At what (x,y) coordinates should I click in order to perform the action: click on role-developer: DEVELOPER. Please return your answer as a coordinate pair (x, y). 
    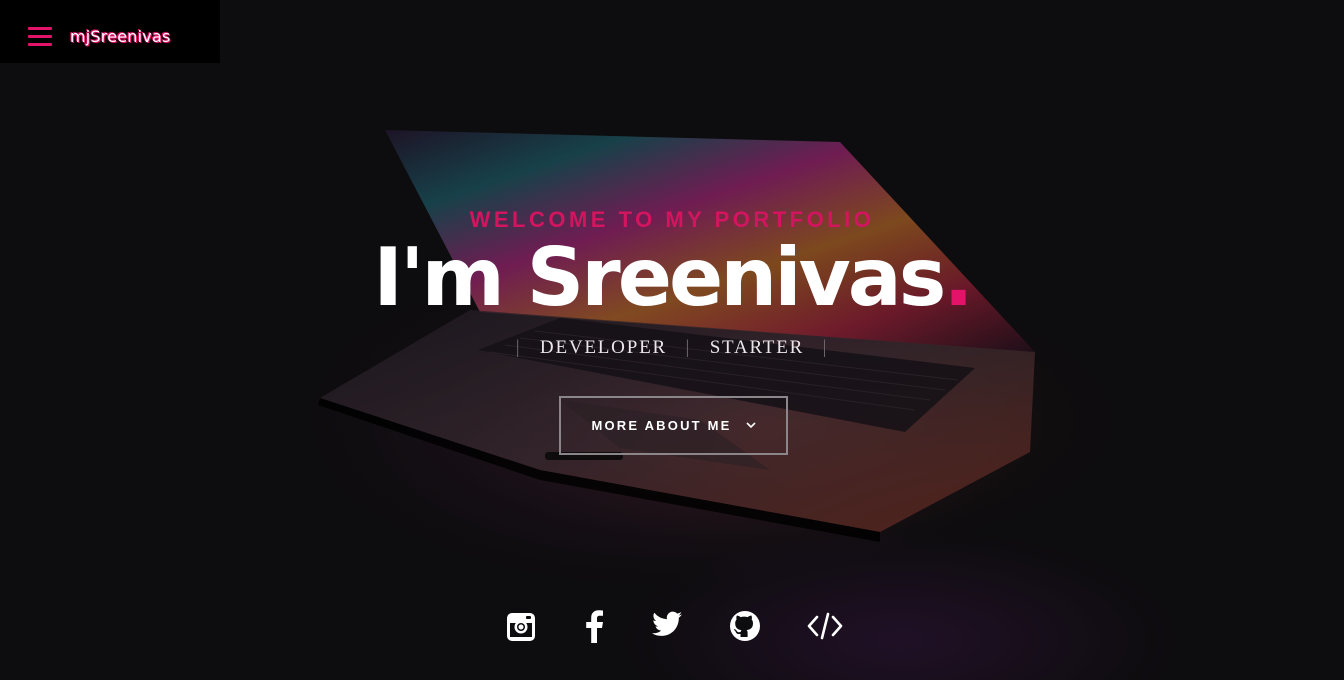
    Looking at the image, I should click on (603, 347).